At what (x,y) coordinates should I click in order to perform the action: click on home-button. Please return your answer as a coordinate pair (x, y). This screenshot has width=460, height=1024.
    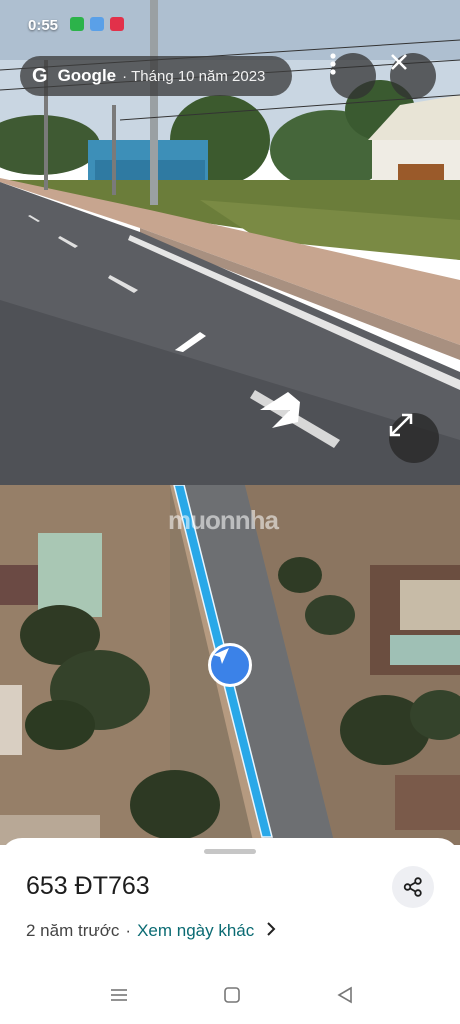
    Looking at the image, I should click on (232, 997).